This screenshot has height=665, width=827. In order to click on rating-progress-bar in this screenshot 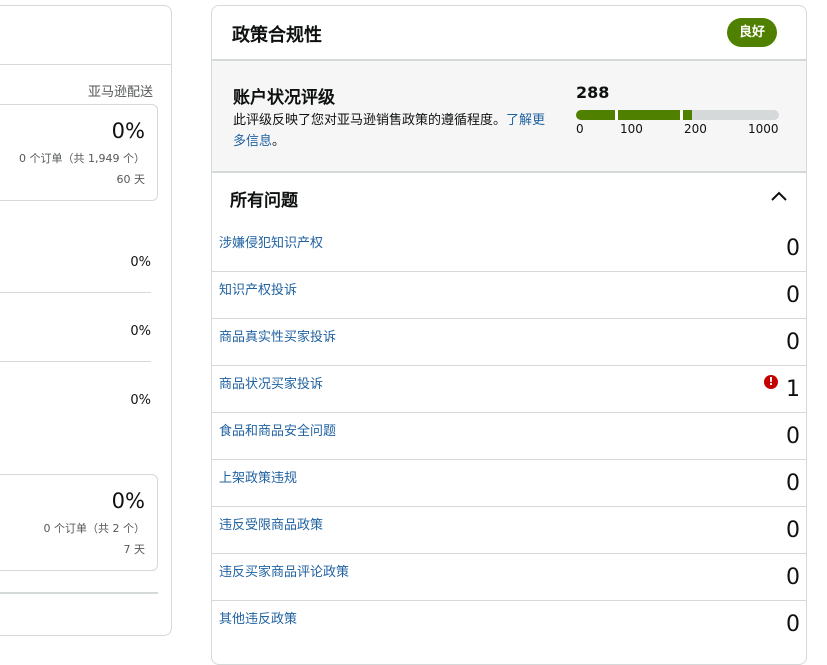, I will do `click(677, 115)`.